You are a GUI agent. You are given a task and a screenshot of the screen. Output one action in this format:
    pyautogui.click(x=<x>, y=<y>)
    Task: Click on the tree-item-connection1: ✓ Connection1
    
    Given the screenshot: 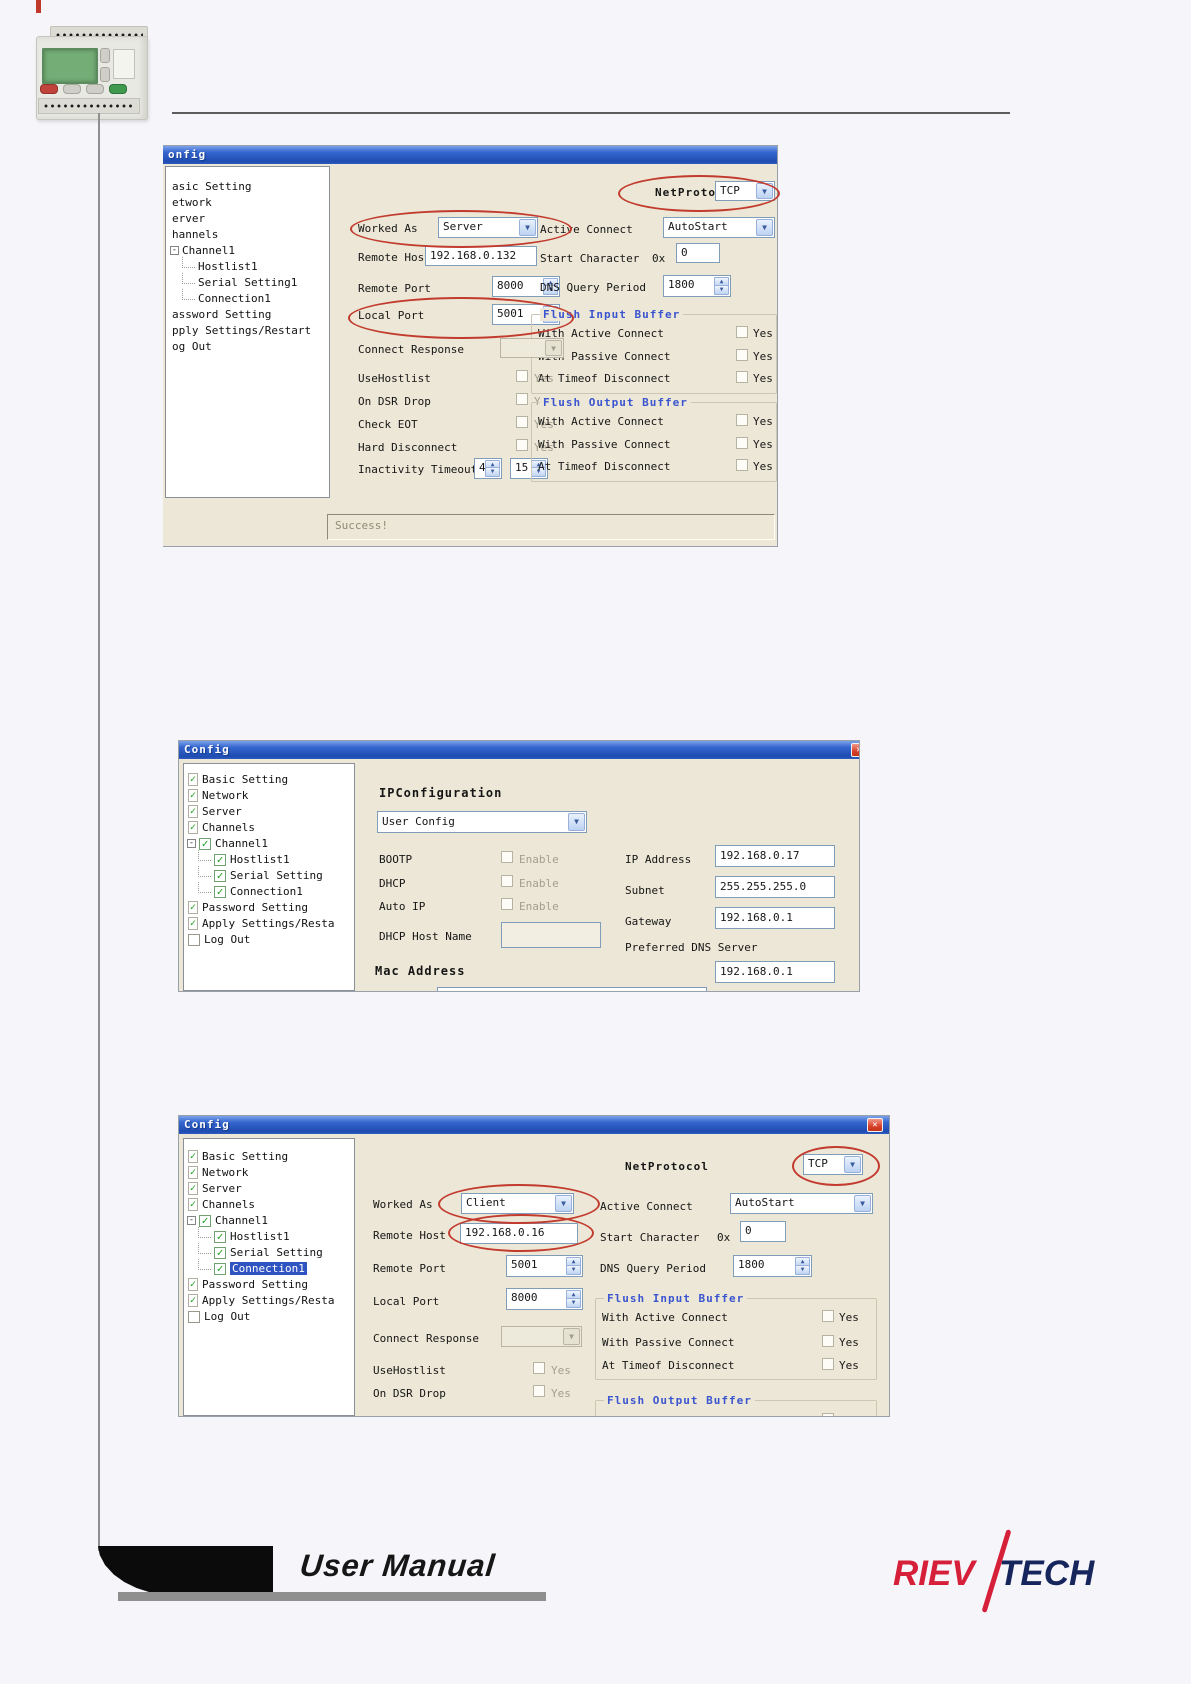 What is the action you would take?
    pyautogui.click(x=269, y=890)
    